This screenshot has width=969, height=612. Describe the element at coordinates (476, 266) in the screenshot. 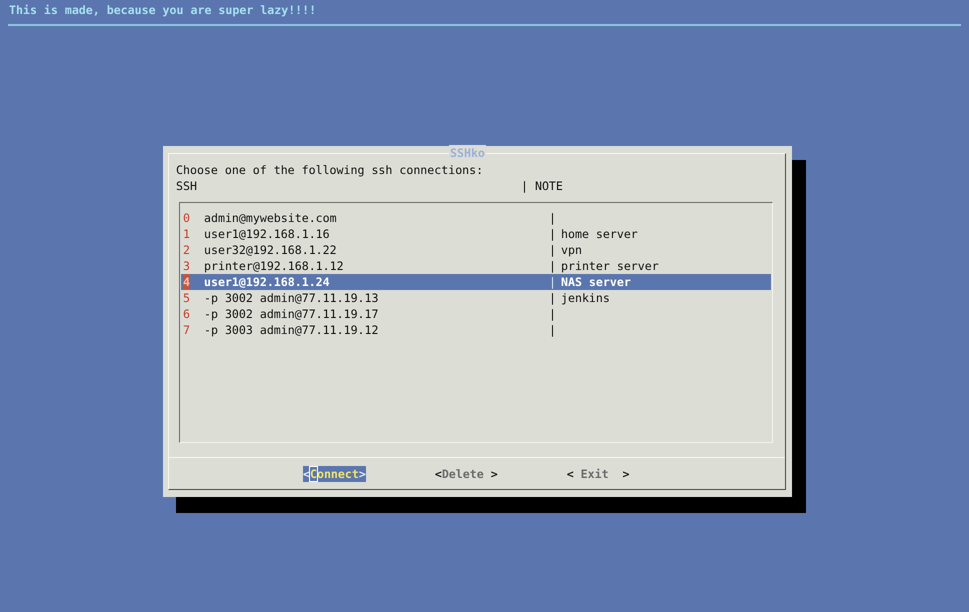

I see `connection-item: 3 printer@192.168.1.12 | printer server` at that location.